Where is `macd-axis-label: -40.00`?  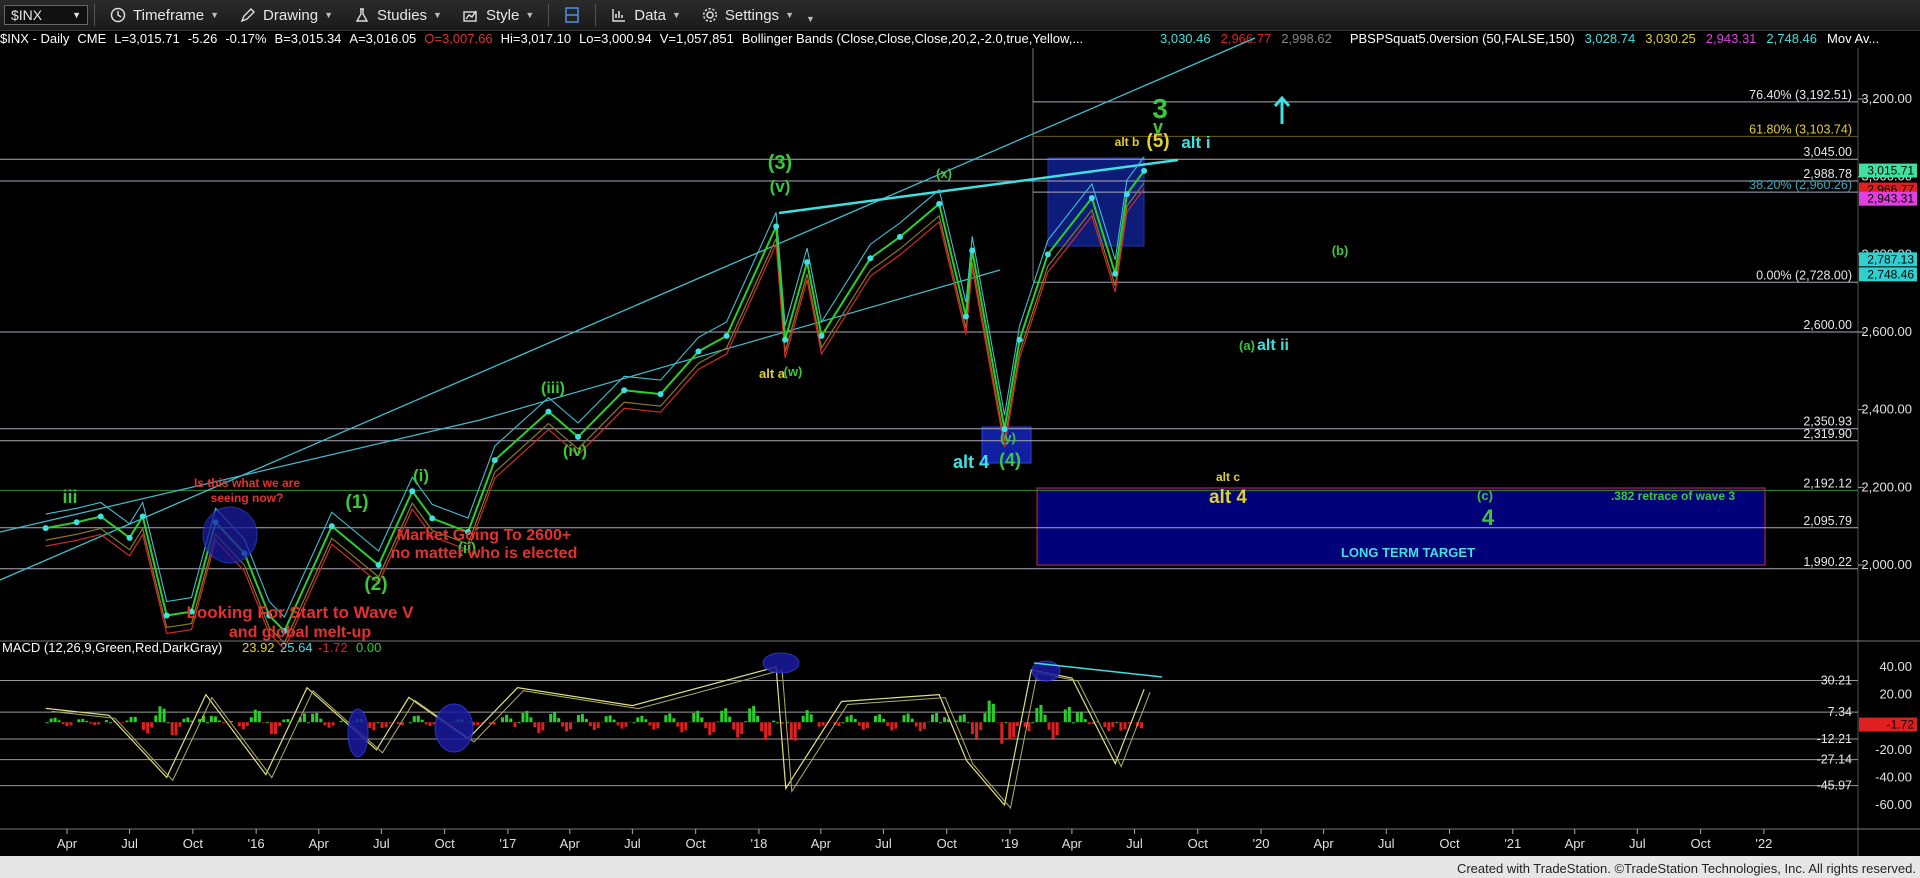 macd-axis-label: -40.00 is located at coordinates (1893, 776).